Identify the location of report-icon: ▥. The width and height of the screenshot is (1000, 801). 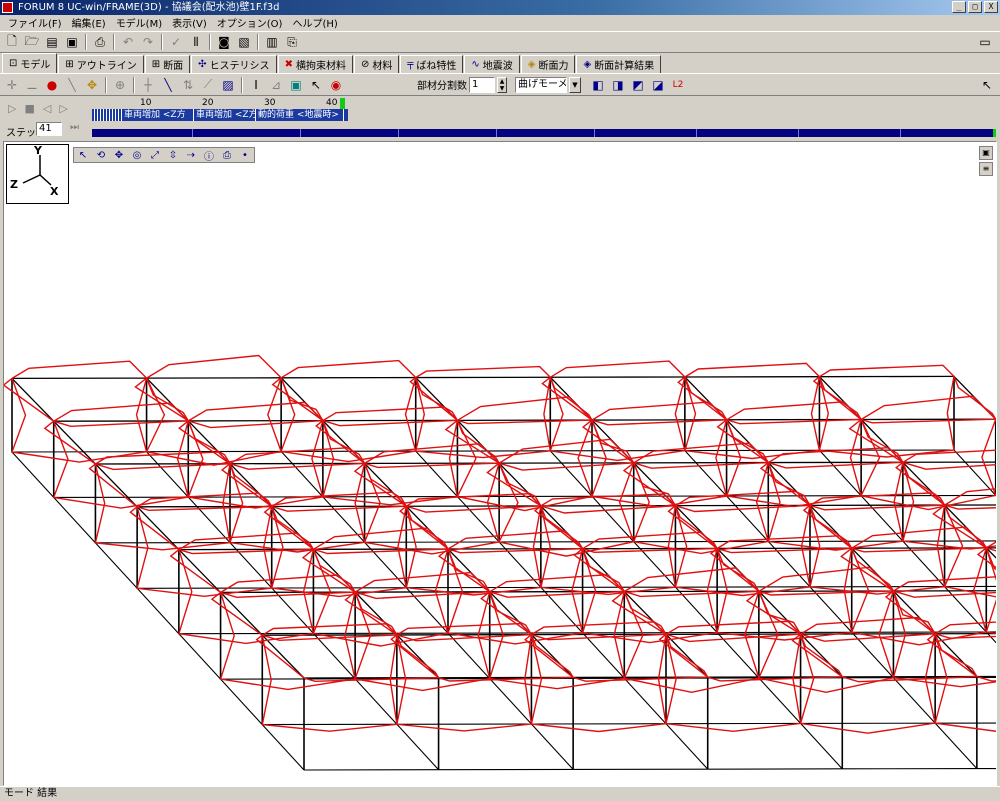
(272, 42).